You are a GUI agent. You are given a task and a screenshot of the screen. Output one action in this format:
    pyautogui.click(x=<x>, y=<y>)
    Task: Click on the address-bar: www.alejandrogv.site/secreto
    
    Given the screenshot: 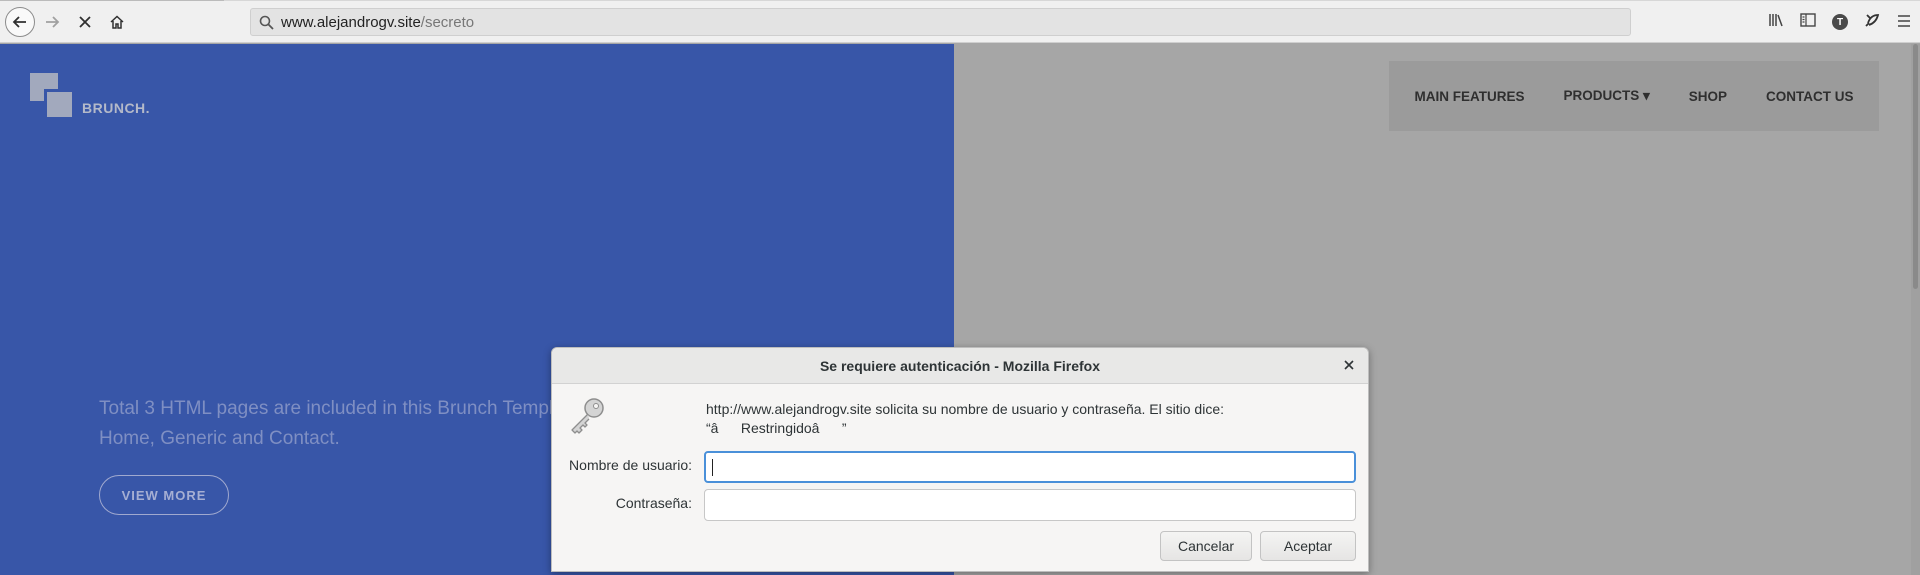 What is the action you would take?
    pyautogui.click(x=940, y=22)
    